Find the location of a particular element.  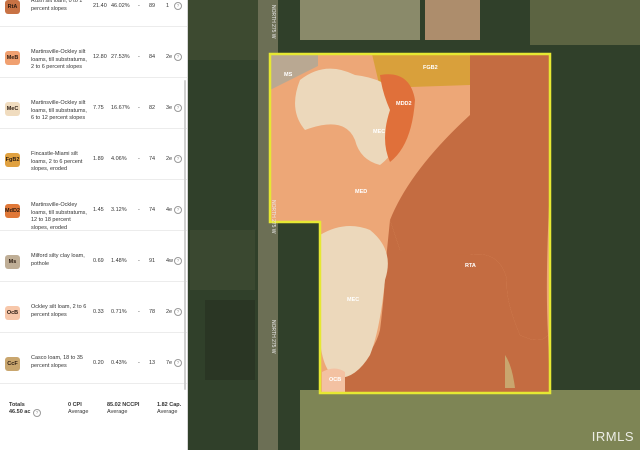

soil-acres: 1.89 is located at coordinates (98, 159).